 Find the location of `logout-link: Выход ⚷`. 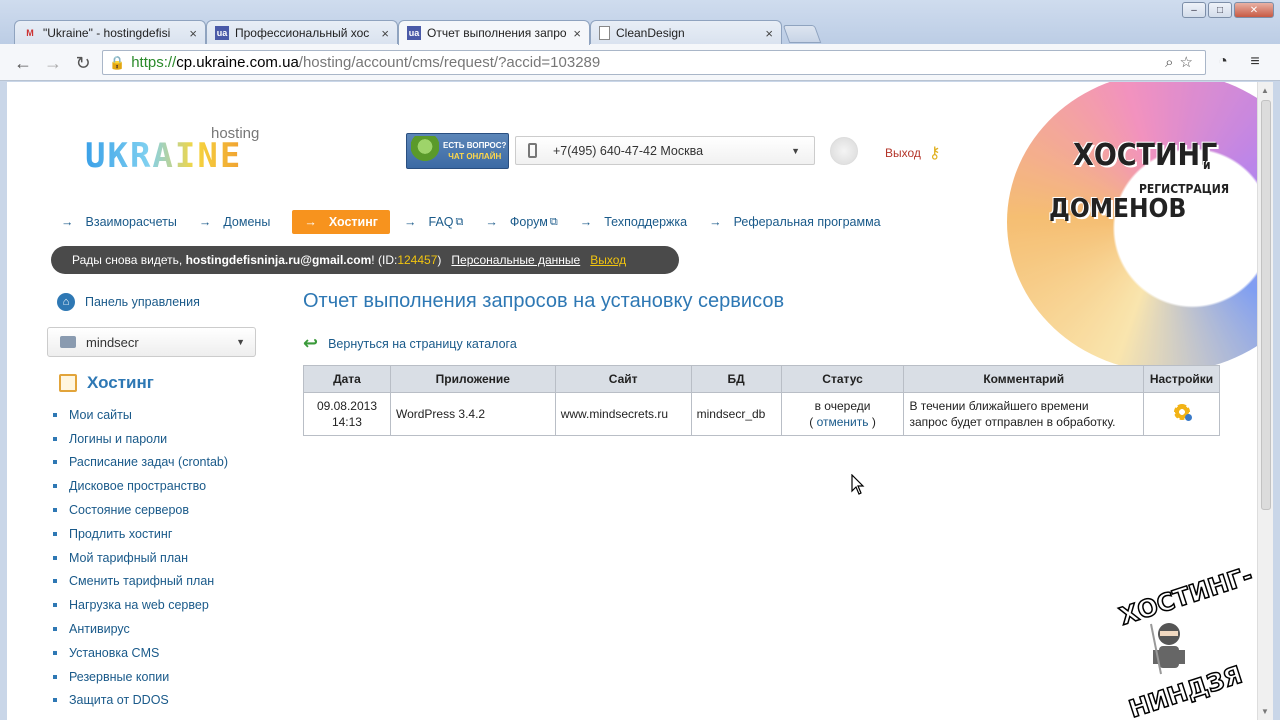

logout-link: Выход ⚷ is located at coordinates (913, 153).